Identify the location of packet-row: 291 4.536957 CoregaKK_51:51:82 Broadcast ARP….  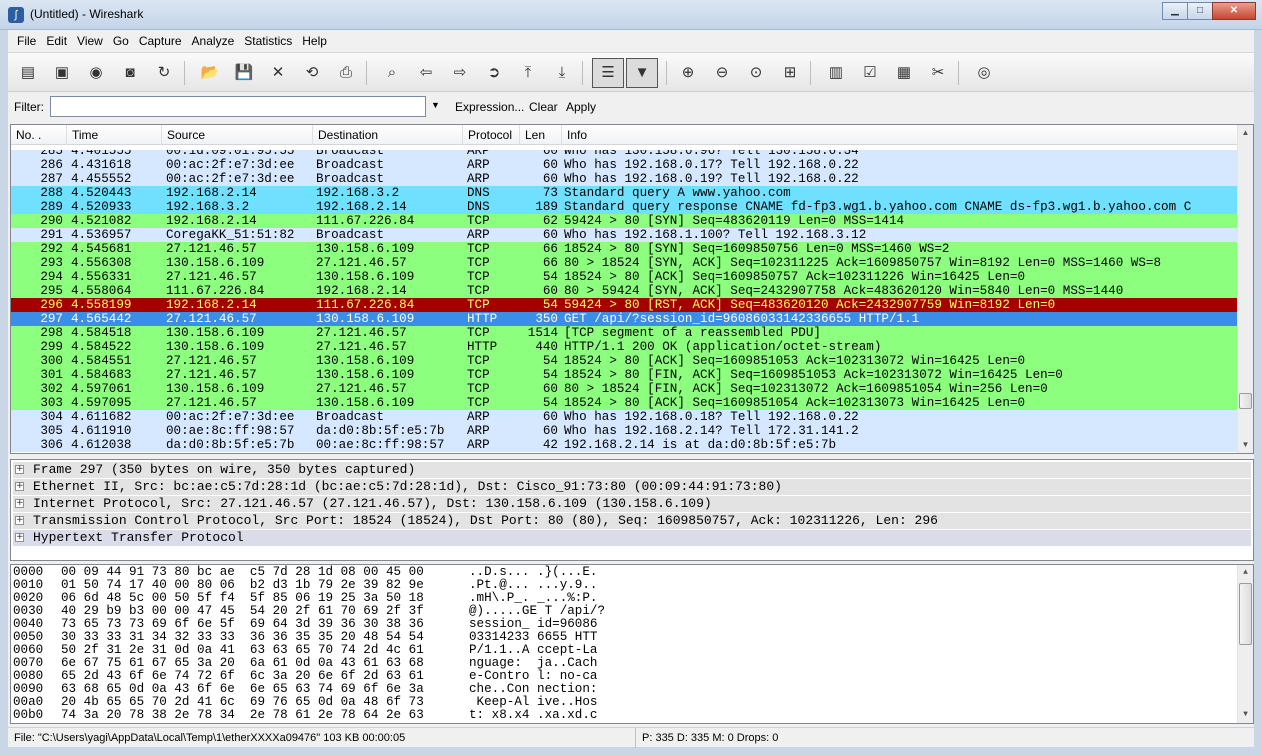
(624, 235).